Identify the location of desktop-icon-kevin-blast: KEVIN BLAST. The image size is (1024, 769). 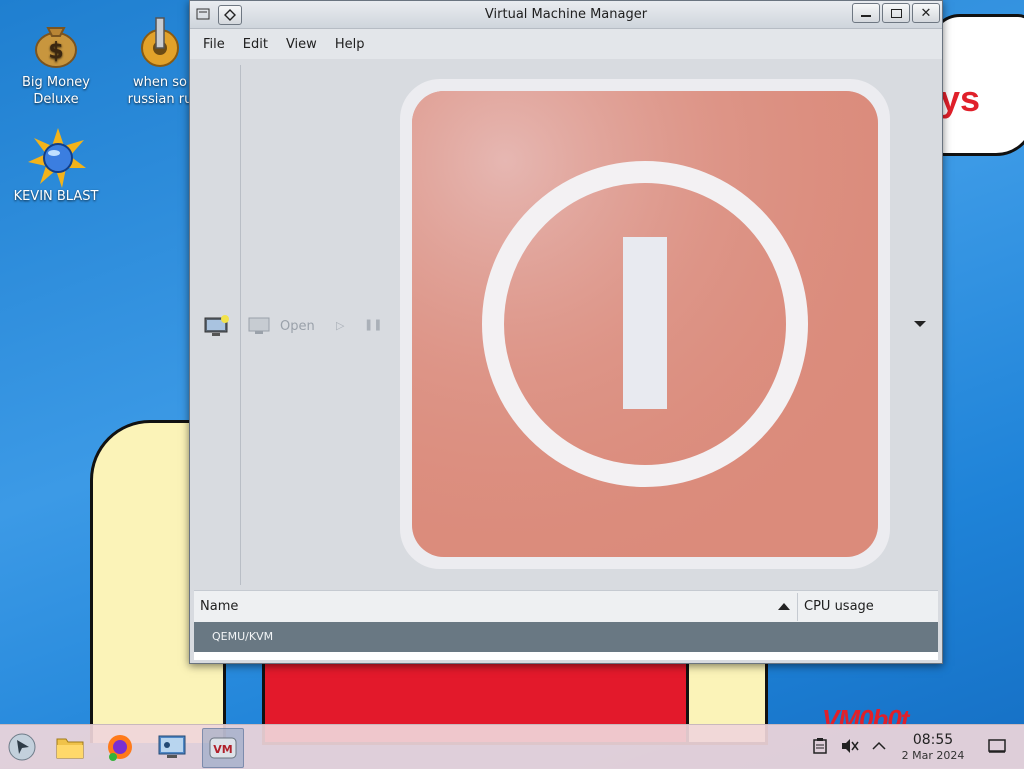
(56, 166).